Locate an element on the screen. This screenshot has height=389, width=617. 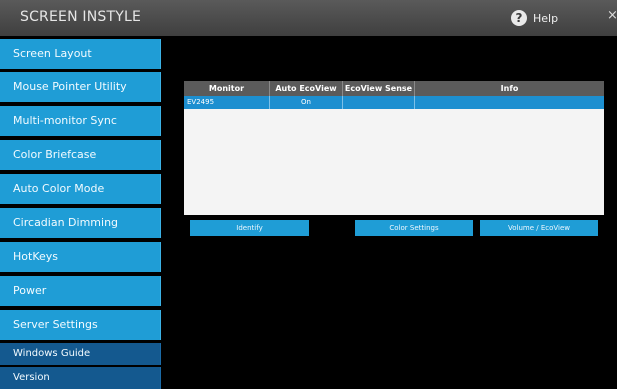
sidebar-item-hotkeys: HotKeys is located at coordinates (80, 257).